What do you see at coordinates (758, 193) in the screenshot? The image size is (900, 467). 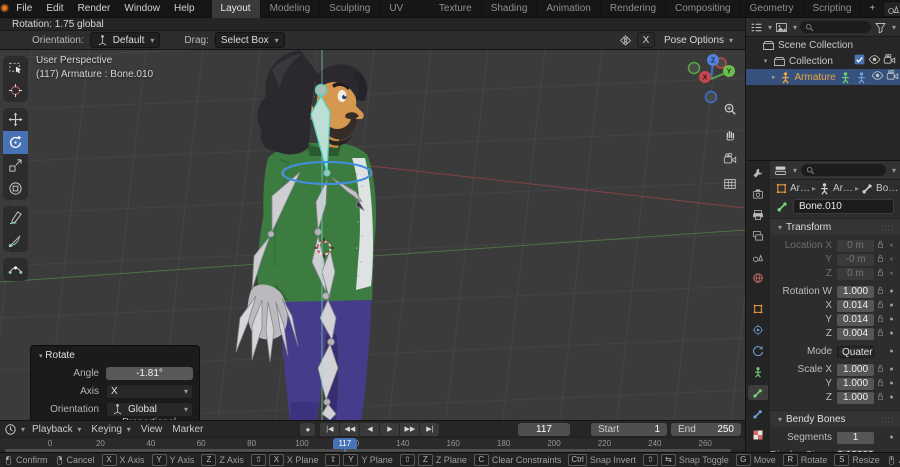 I see `properties-tab-render` at bounding box center [758, 193].